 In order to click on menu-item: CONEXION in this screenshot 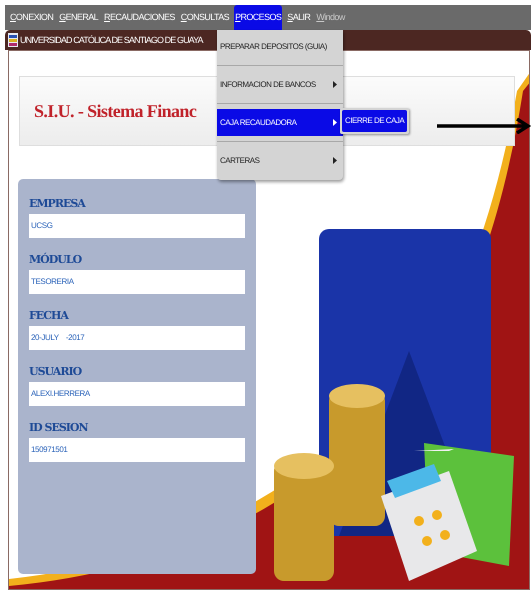, I will do `click(31, 17)`.